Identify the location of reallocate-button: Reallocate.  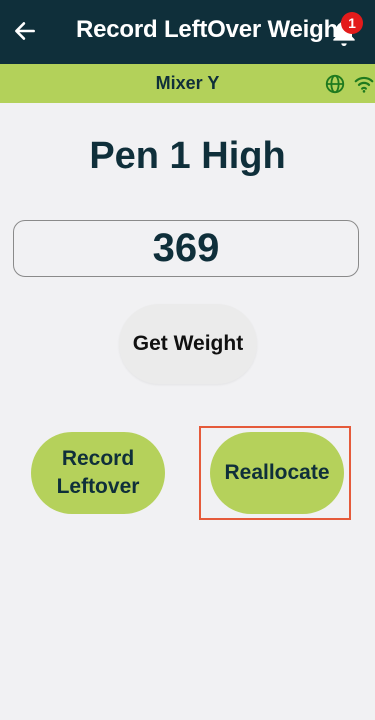
(277, 473).